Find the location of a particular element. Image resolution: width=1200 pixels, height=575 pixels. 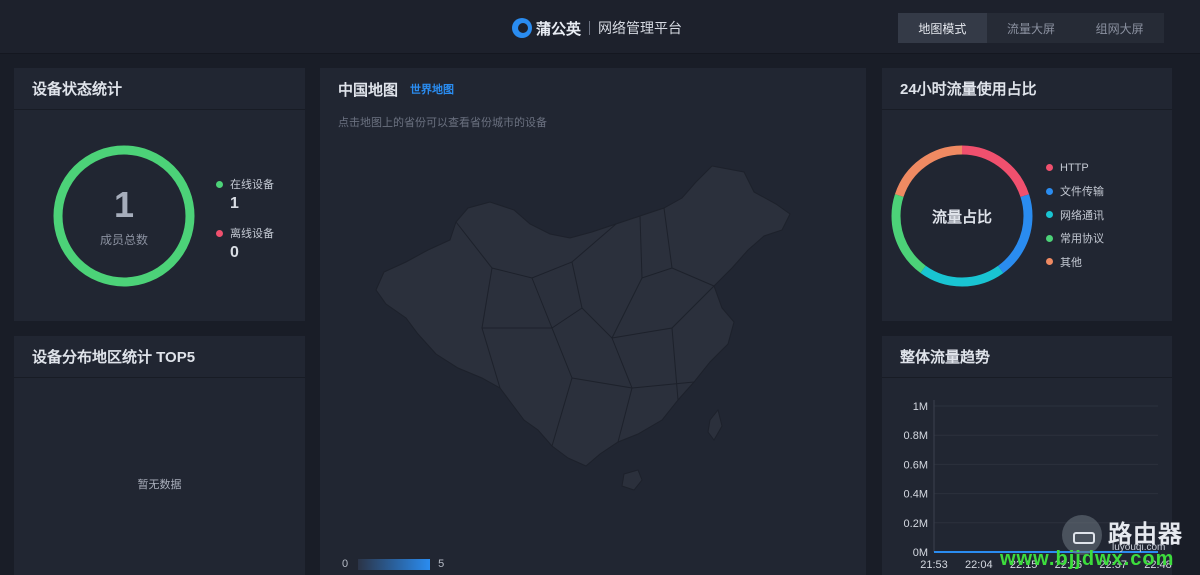

other-dot-icon is located at coordinates (1049, 262).